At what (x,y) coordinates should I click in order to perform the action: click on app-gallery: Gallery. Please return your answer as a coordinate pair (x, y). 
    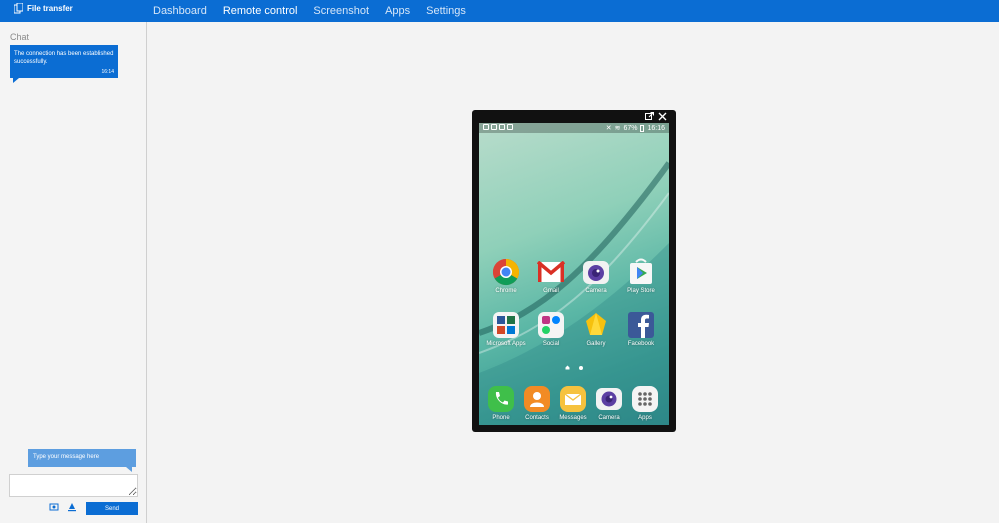
    Looking at the image, I should click on (596, 329).